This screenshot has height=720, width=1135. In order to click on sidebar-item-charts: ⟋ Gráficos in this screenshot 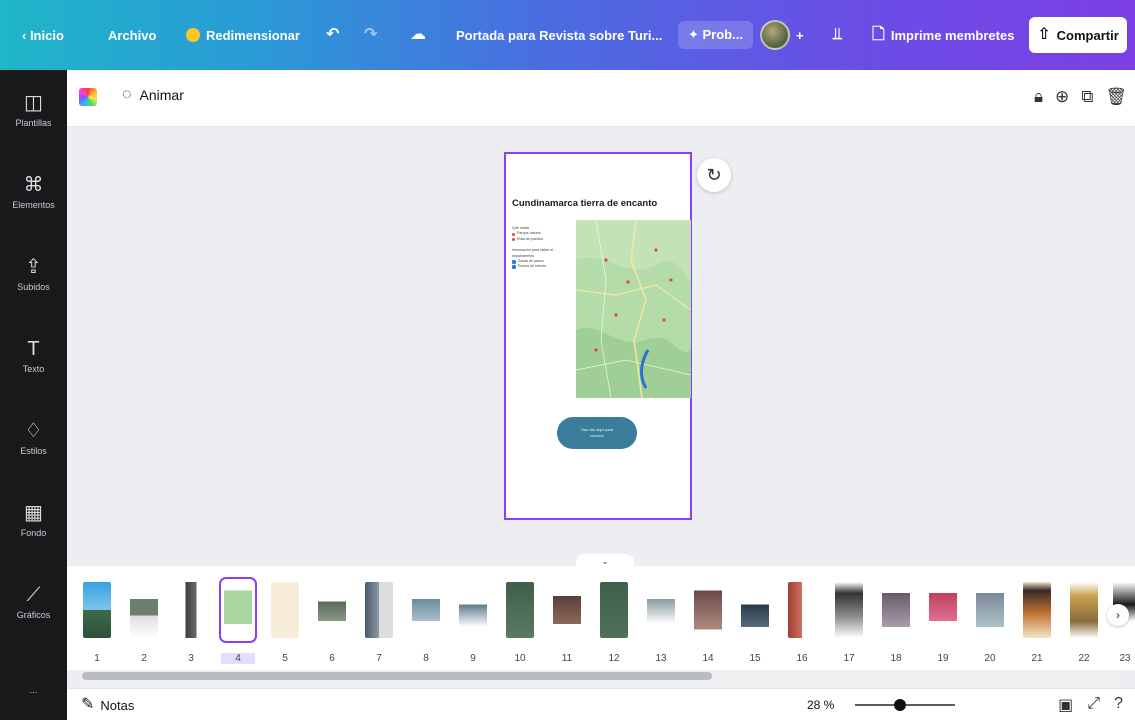, I will do `click(33, 602)`.